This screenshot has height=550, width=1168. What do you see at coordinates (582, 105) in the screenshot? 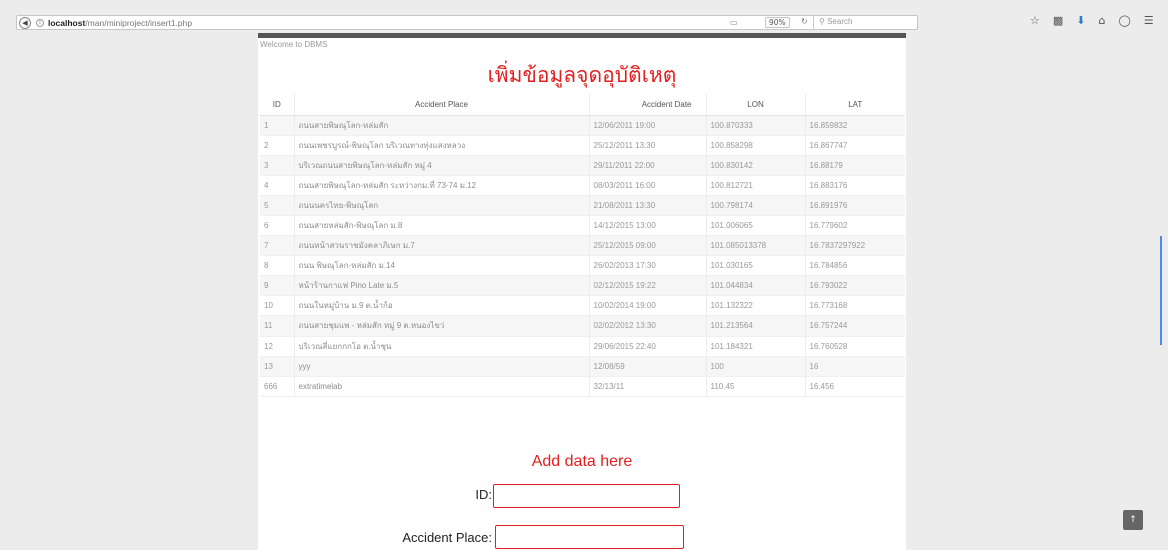
I see `table-header-row: ID Accident Place Accident Date LON LAT` at bounding box center [582, 105].